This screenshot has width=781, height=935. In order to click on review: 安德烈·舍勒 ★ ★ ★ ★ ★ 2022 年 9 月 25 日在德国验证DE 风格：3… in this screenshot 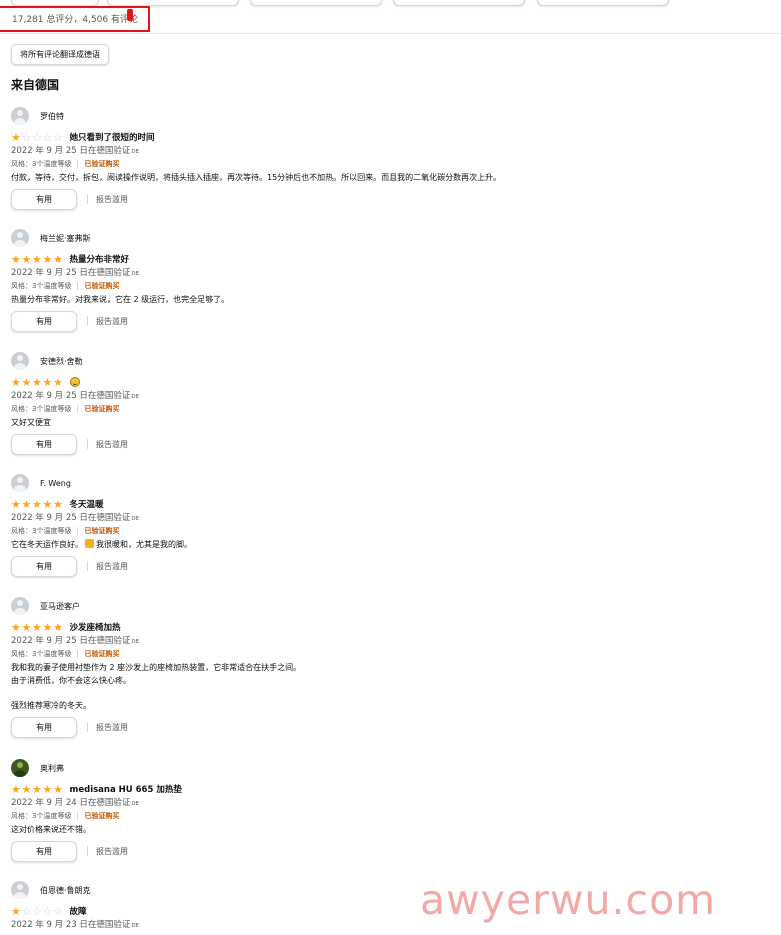, I will do `click(391, 403)`.